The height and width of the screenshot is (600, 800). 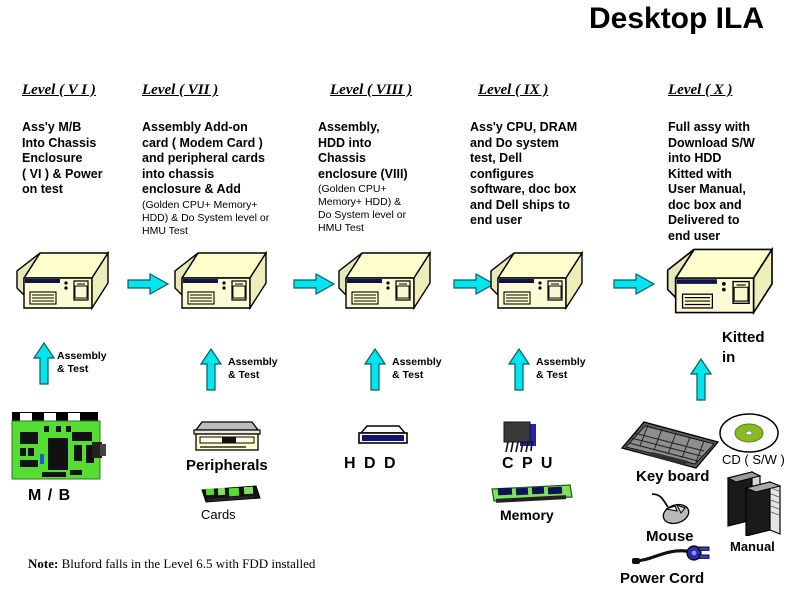 I want to click on cards-label: Cards, so click(x=218, y=514).